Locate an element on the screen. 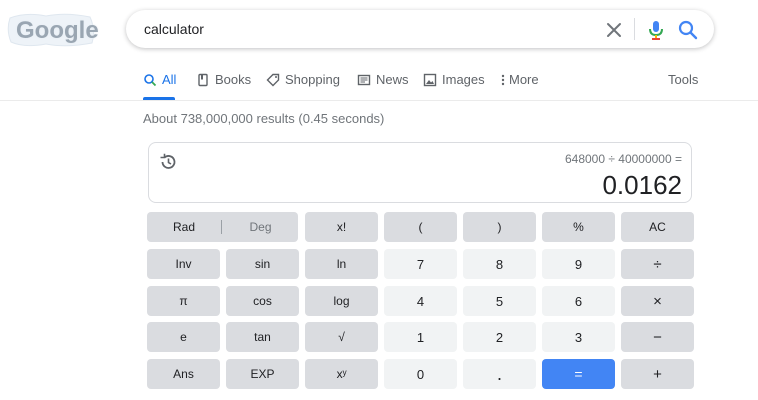 The height and width of the screenshot is (400, 758). angle-mode-toggle: Rad Deg is located at coordinates (222, 227).